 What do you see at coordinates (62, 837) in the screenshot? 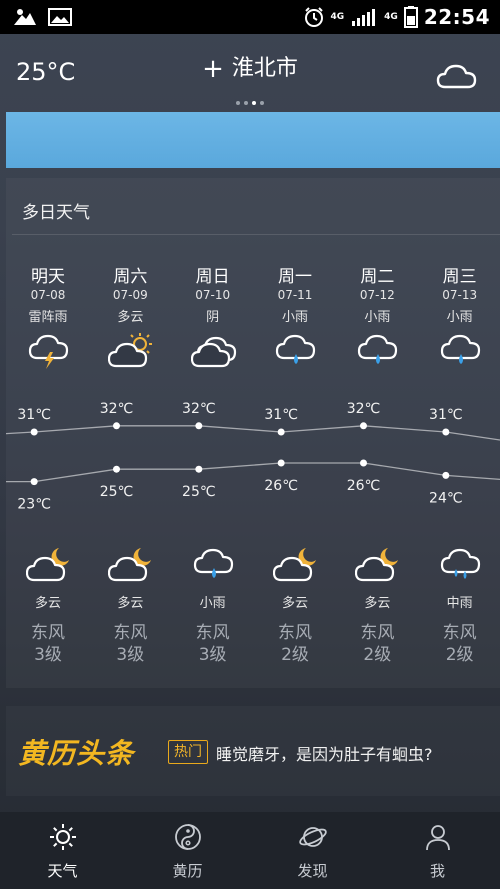
I see `sun-icon` at bounding box center [62, 837].